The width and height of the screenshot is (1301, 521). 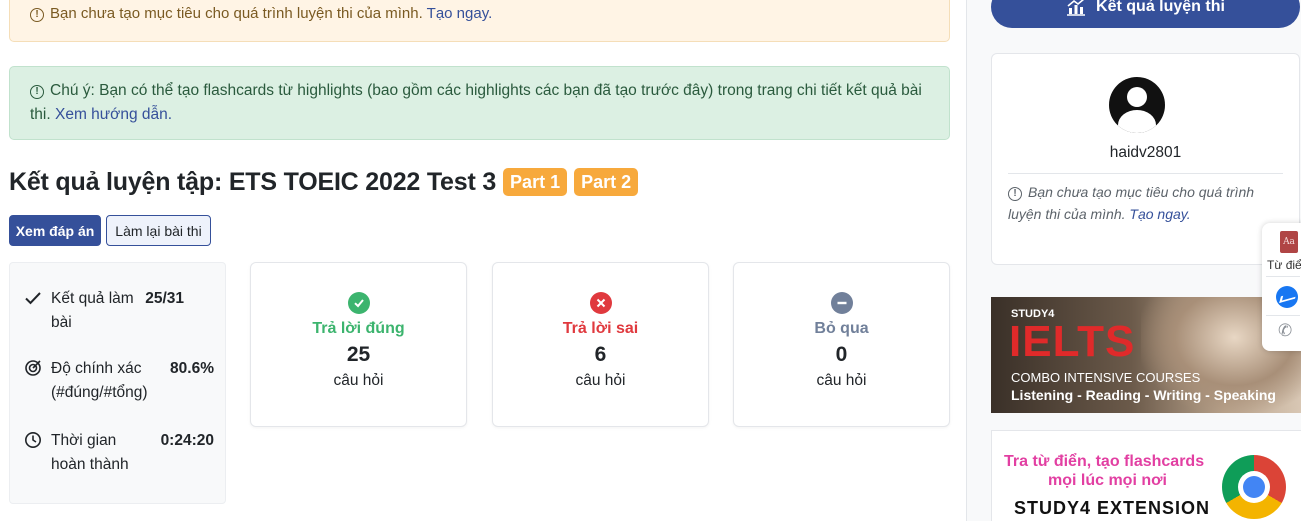 I want to click on target-icon, so click(x=33, y=368).